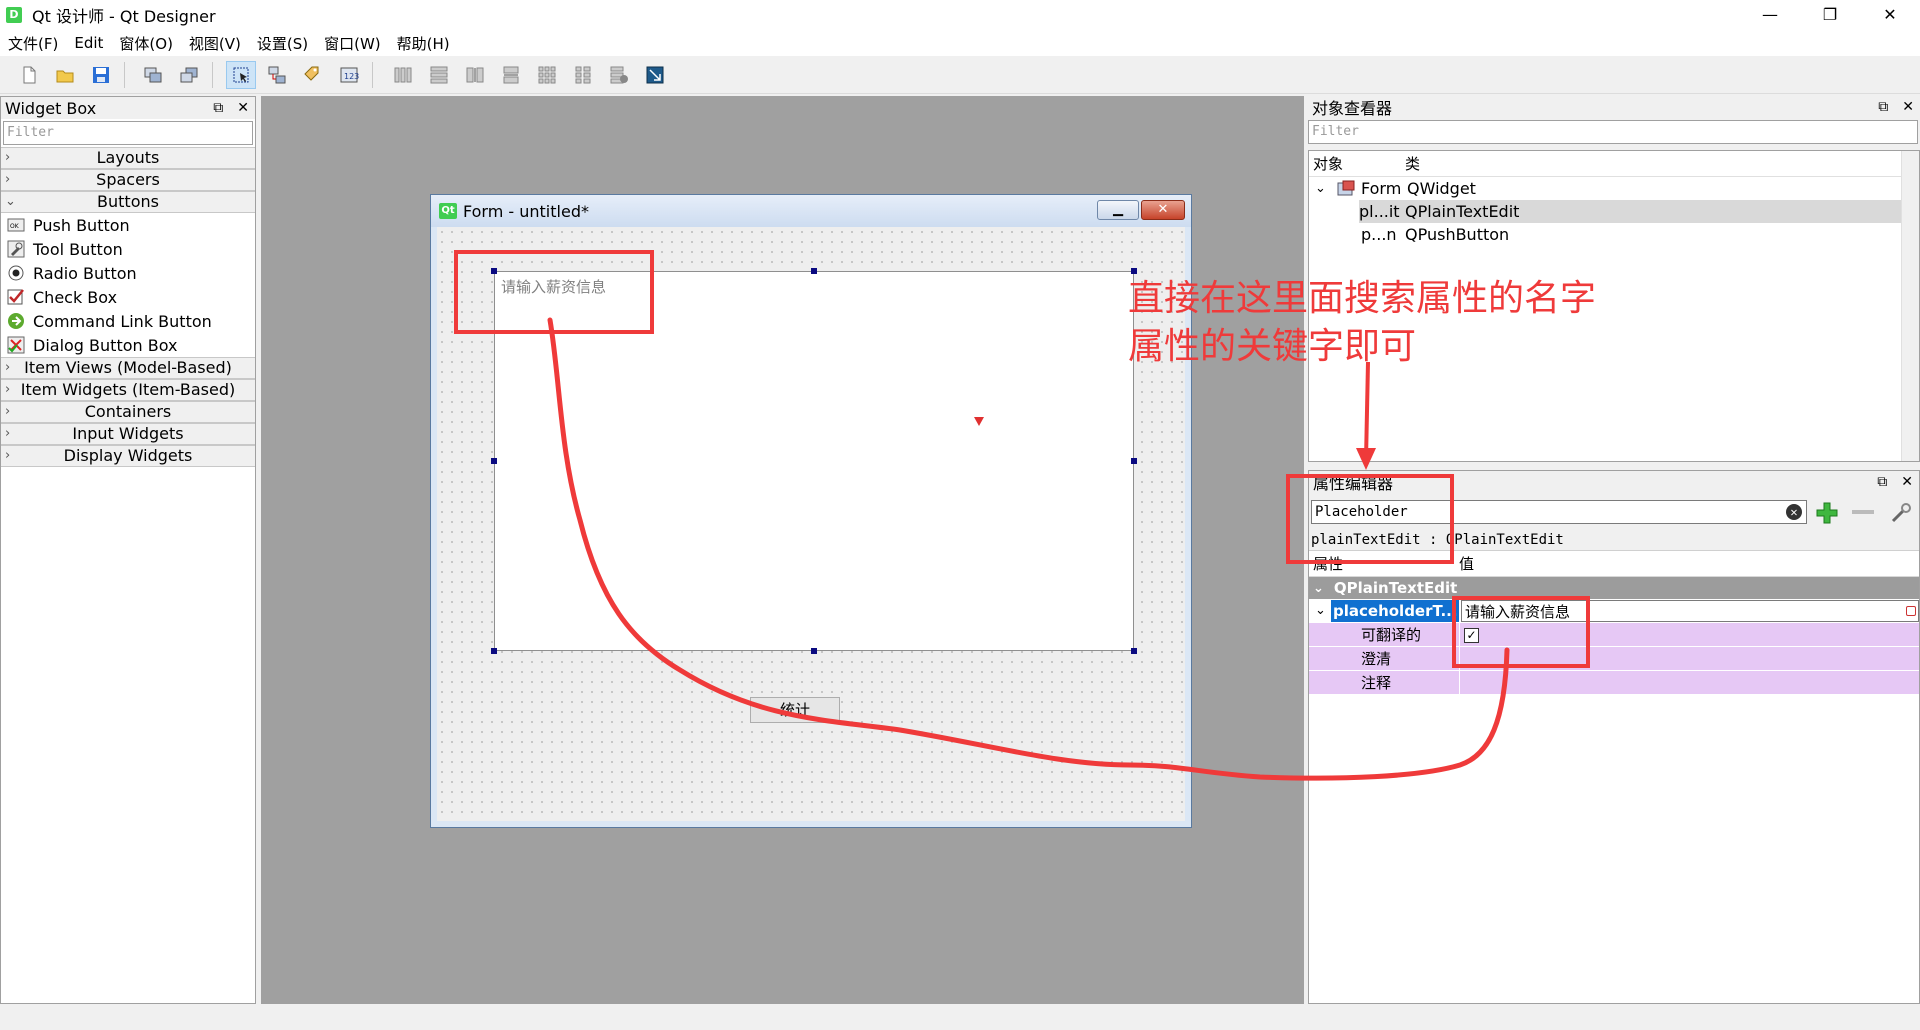 The width and height of the screenshot is (1920, 1030). What do you see at coordinates (128, 202) in the screenshot?
I see `category-buttons: ⌄ Buttons` at bounding box center [128, 202].